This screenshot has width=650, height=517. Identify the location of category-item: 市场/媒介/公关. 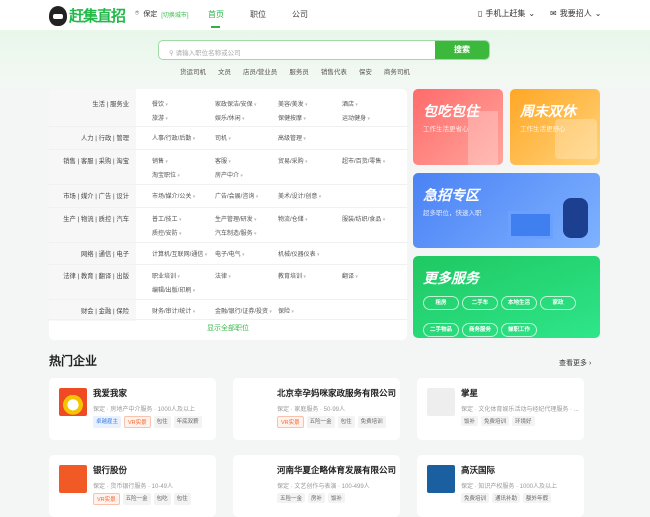
(173, 195).